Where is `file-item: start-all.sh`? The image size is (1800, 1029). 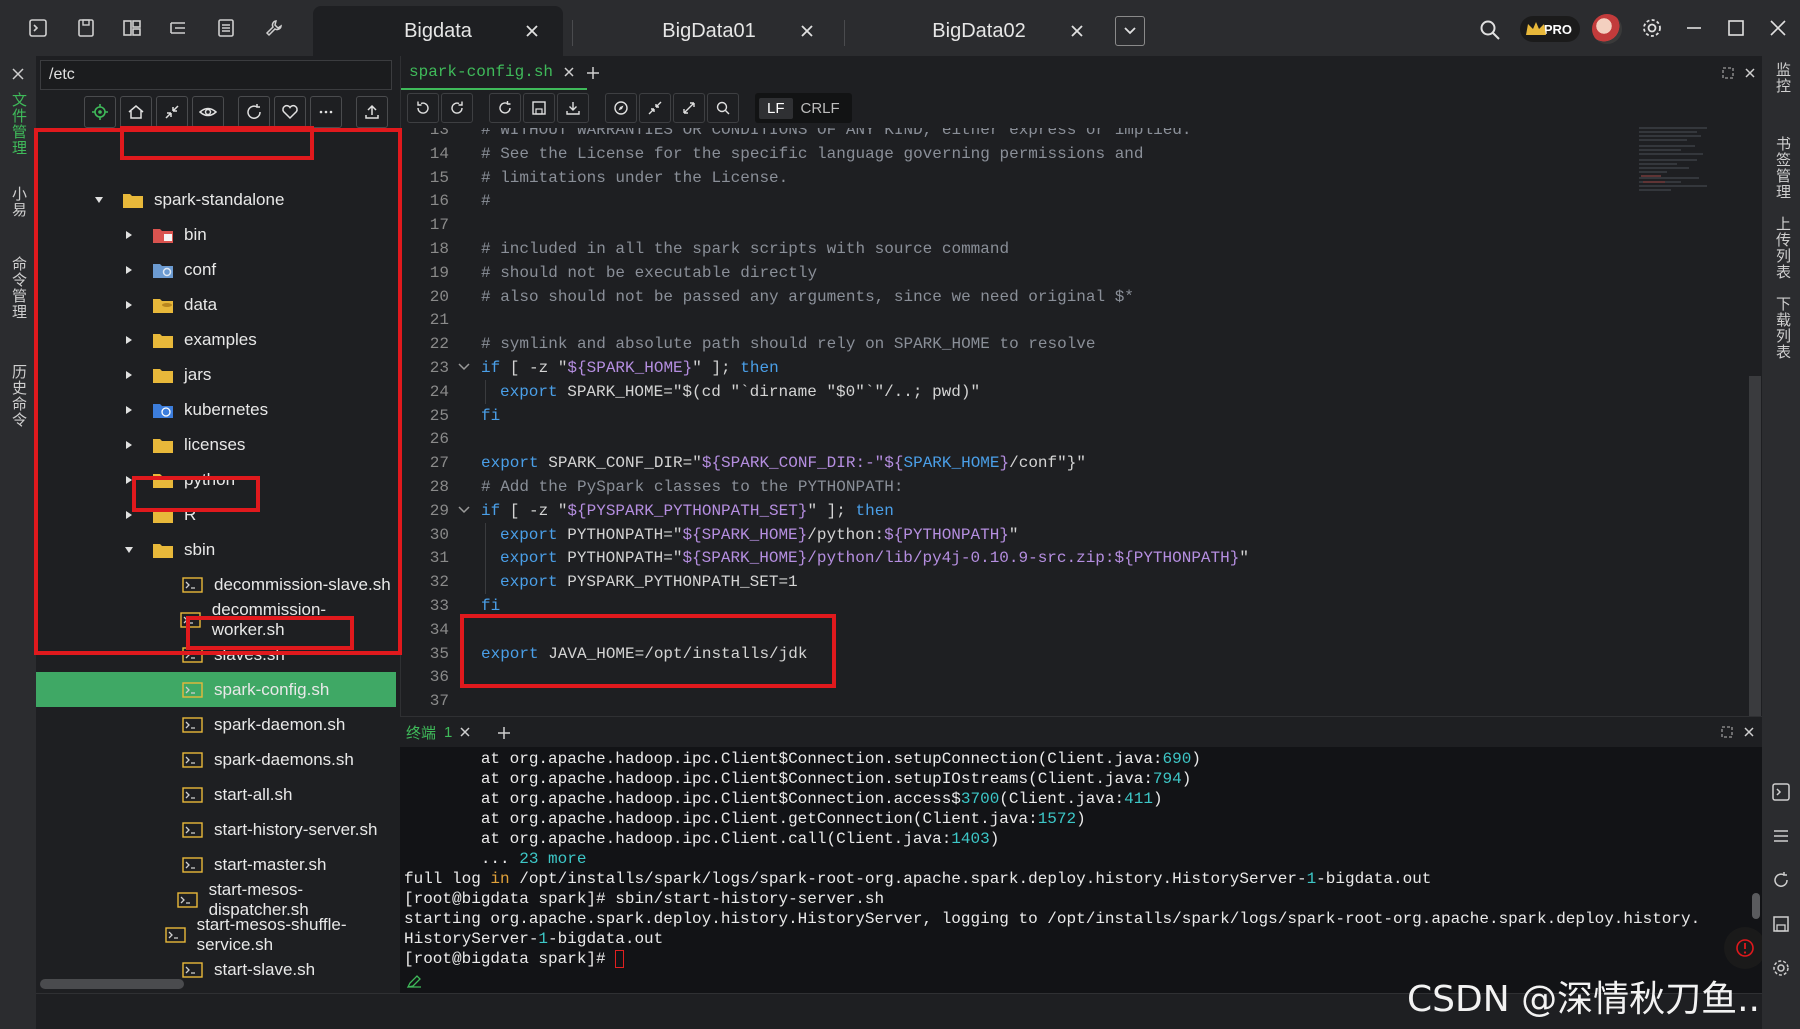 file-item: start-all.sh is located at coordinates (216, 794).